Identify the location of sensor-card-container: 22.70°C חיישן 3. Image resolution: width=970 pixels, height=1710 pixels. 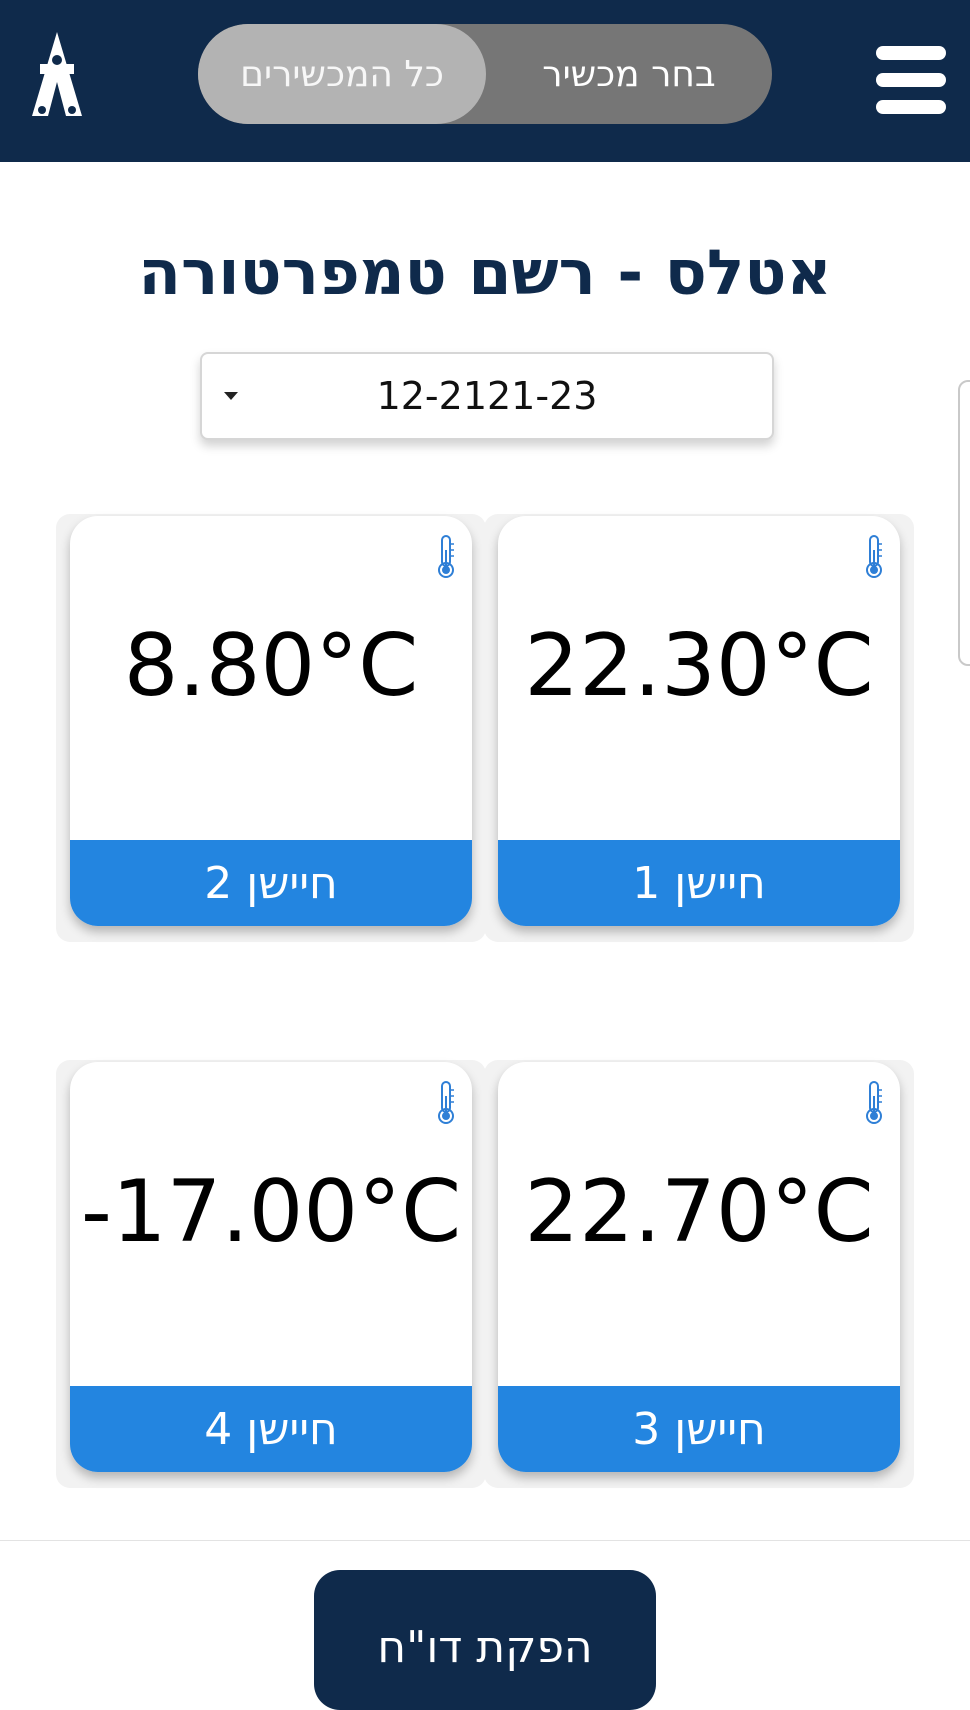
(699, 1274).